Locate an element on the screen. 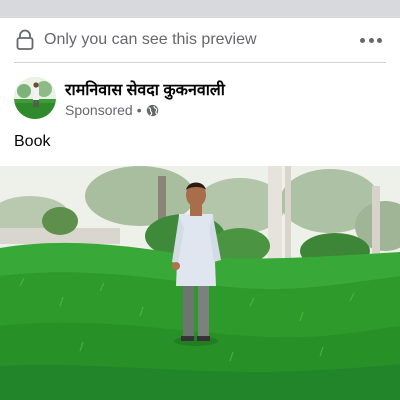 This screenshot has width=400, height=400. preview-notice-bar: Only you can see this preview is located at coordinates (200, 40).